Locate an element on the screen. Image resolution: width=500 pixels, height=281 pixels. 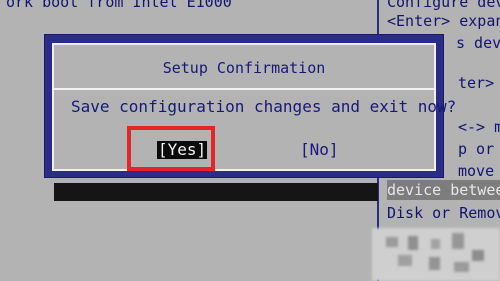
boot-device-line: ork boot from Intel E1000 is located at coordinates (119, 5).